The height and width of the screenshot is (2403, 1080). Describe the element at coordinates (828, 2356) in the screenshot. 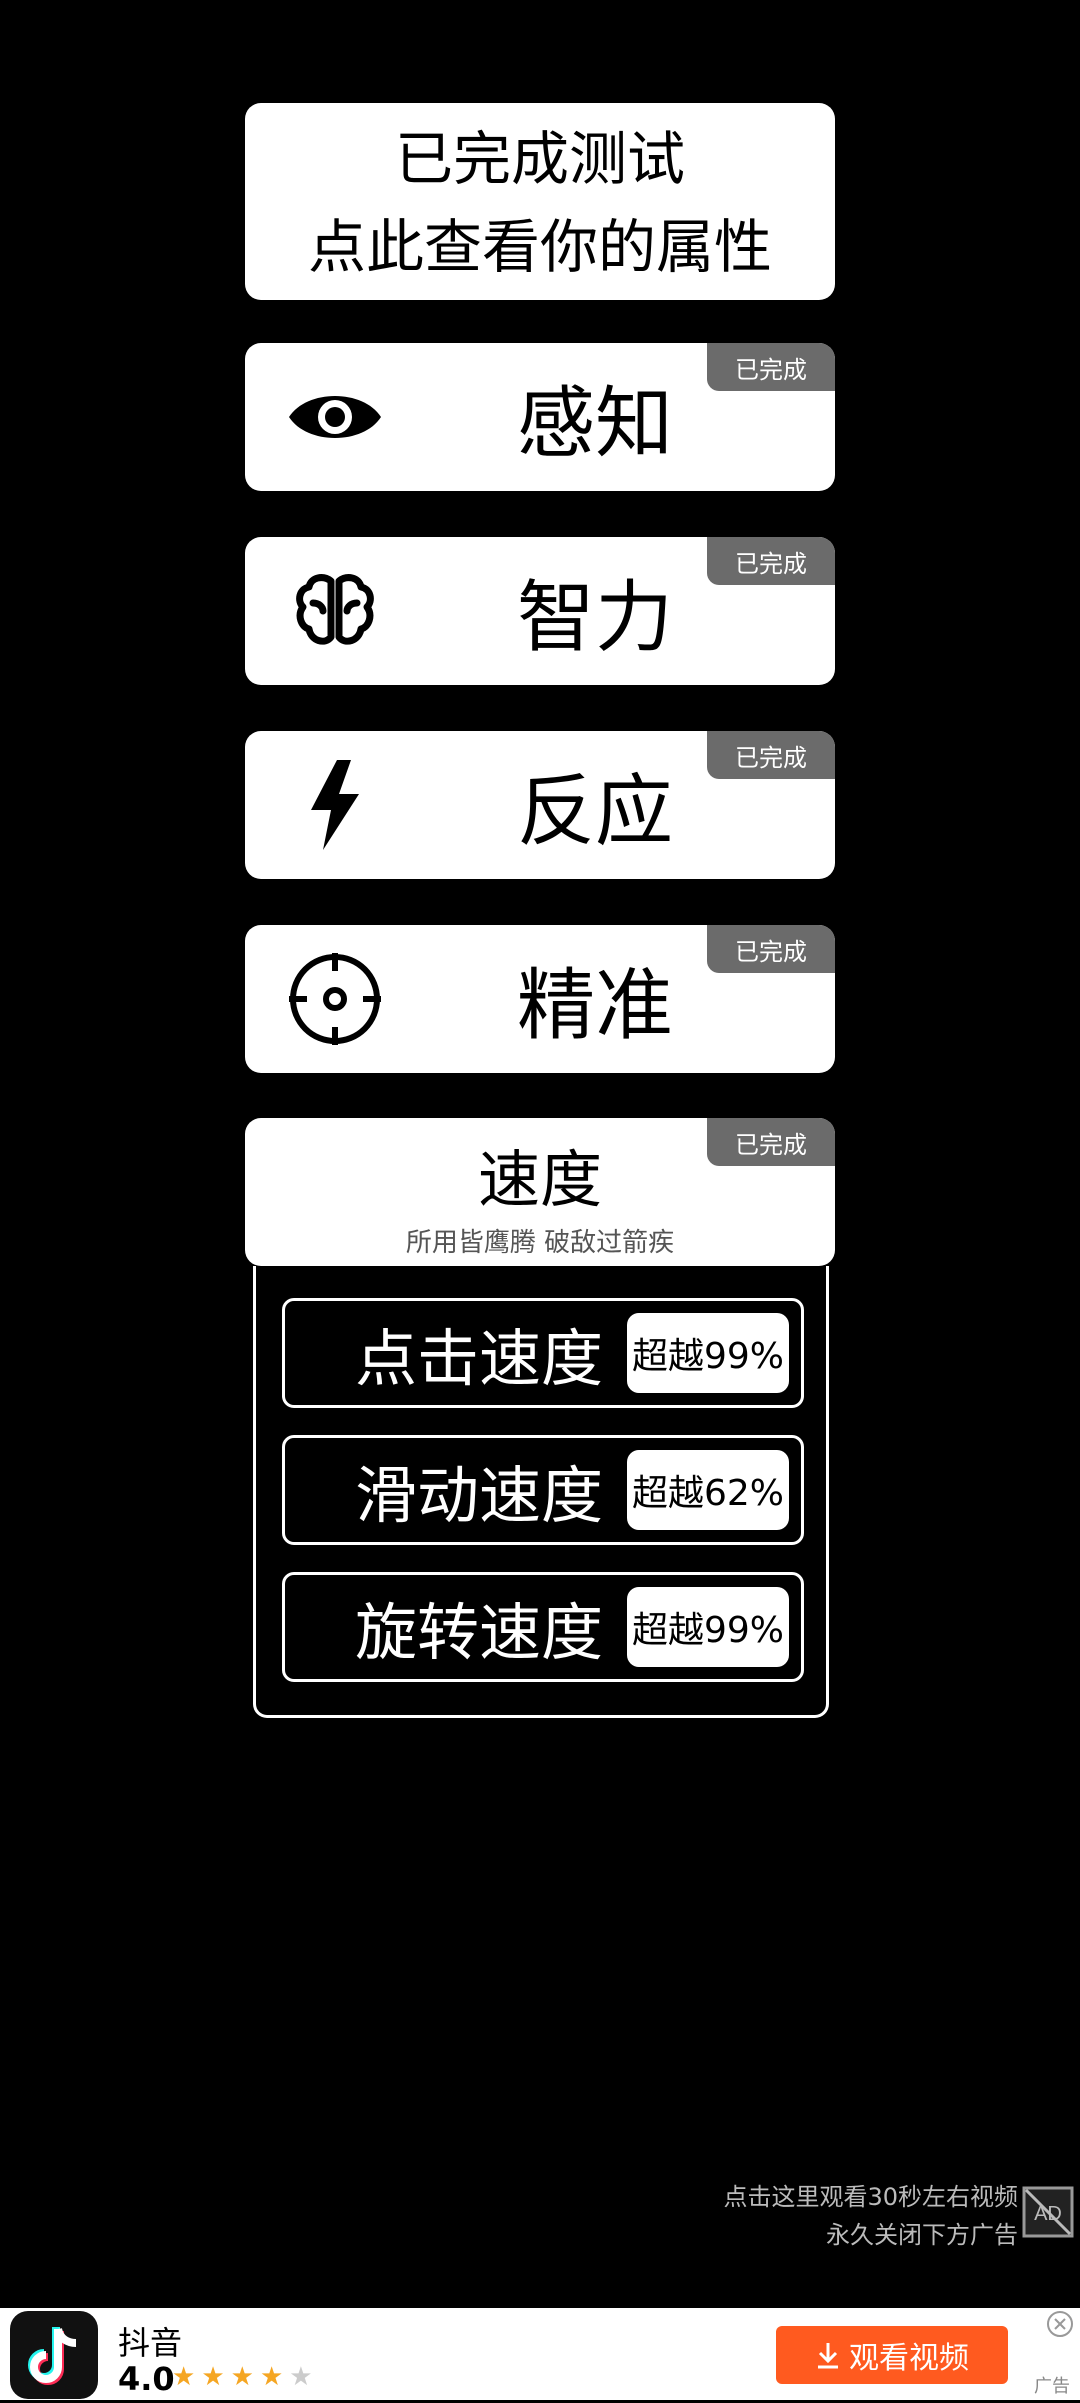

I see `download-icon` at that location.